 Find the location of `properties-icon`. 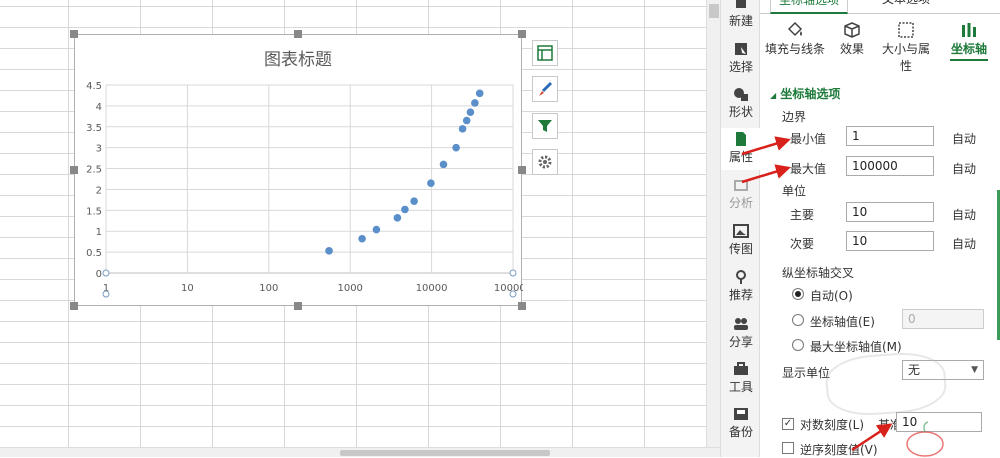

properties-icon is located at coordinates (741, 139).